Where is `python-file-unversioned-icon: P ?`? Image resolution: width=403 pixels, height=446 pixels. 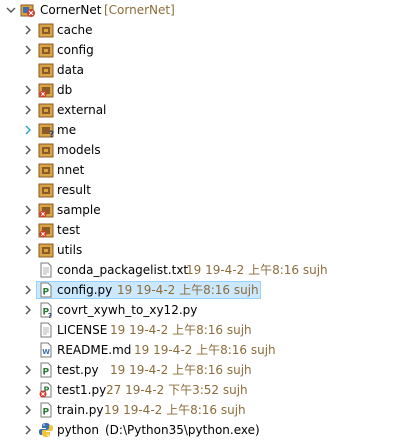
python-file-unversioned-icon: P ? is located at coordinates (46, 311).